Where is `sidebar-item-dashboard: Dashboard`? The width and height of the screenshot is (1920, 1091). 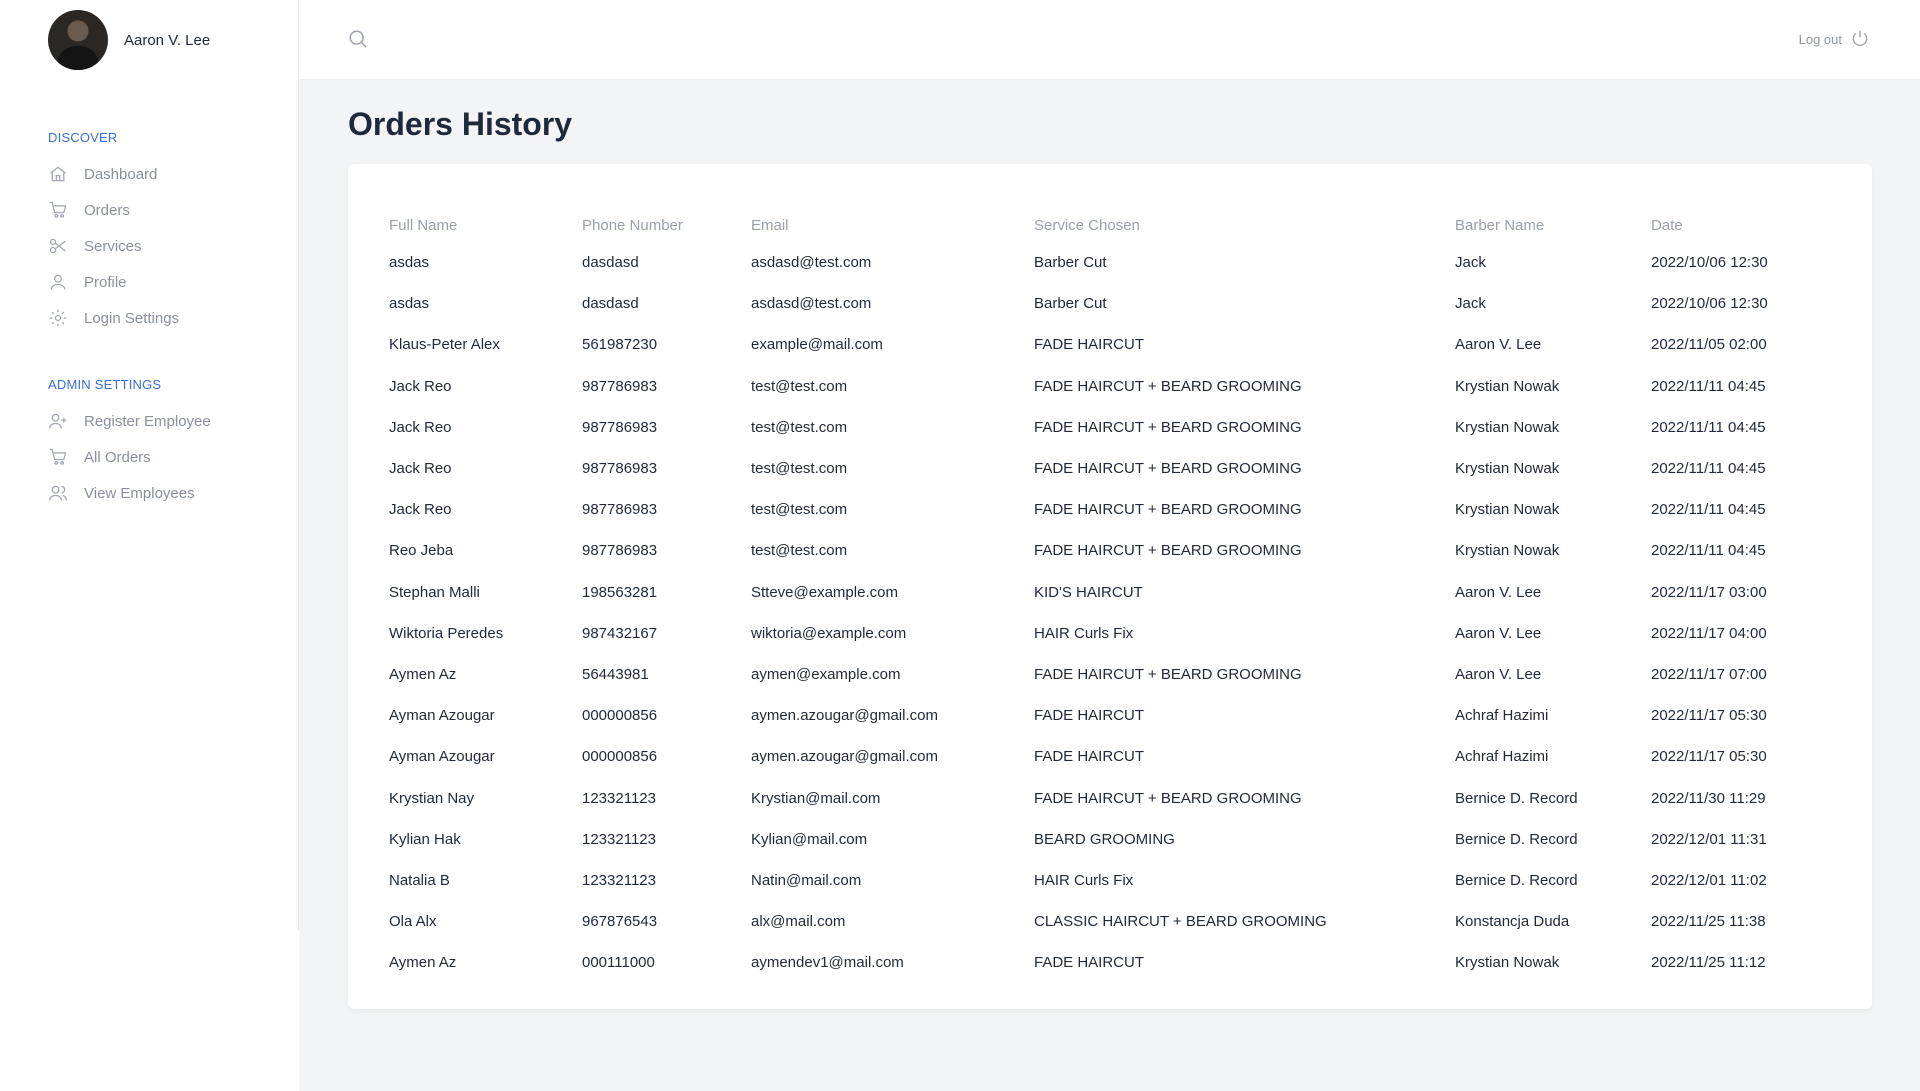 sidebar-item-dashboard: Dashboard is located at coordinates (113, 174).